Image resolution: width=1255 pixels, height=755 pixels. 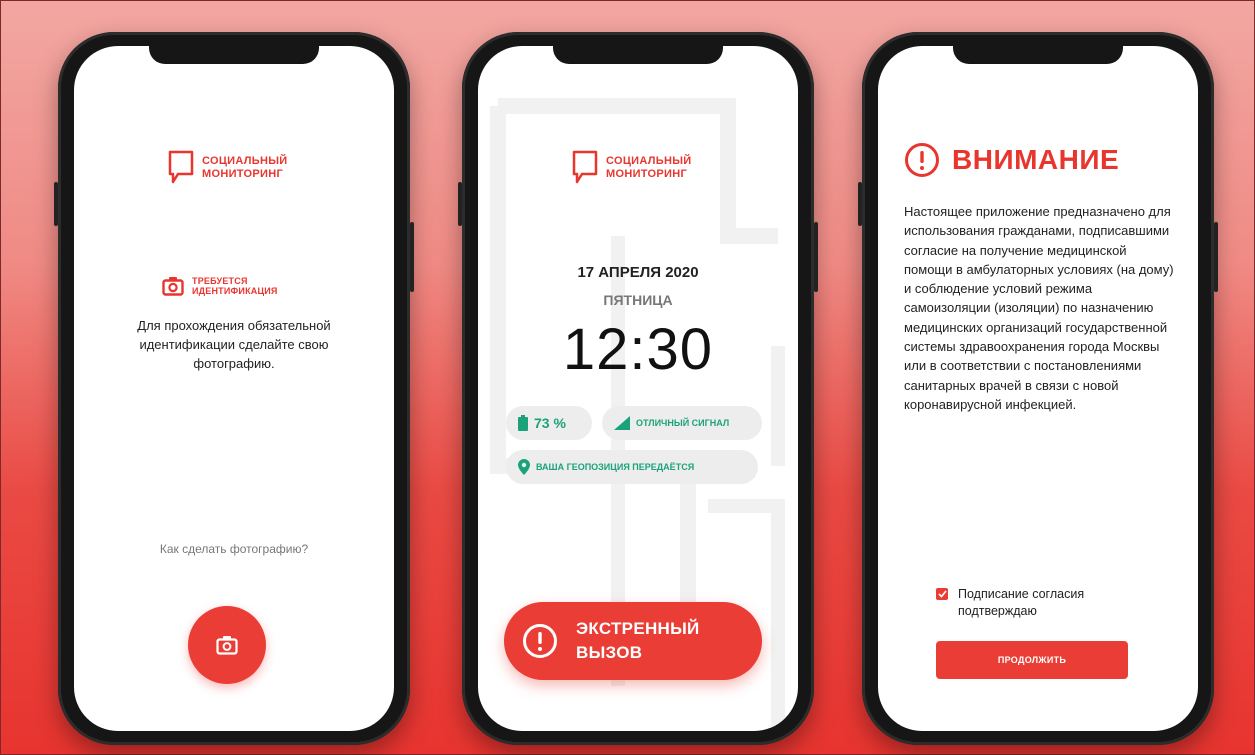 I want to click on take-photo-button, so click(x=227, y=645).